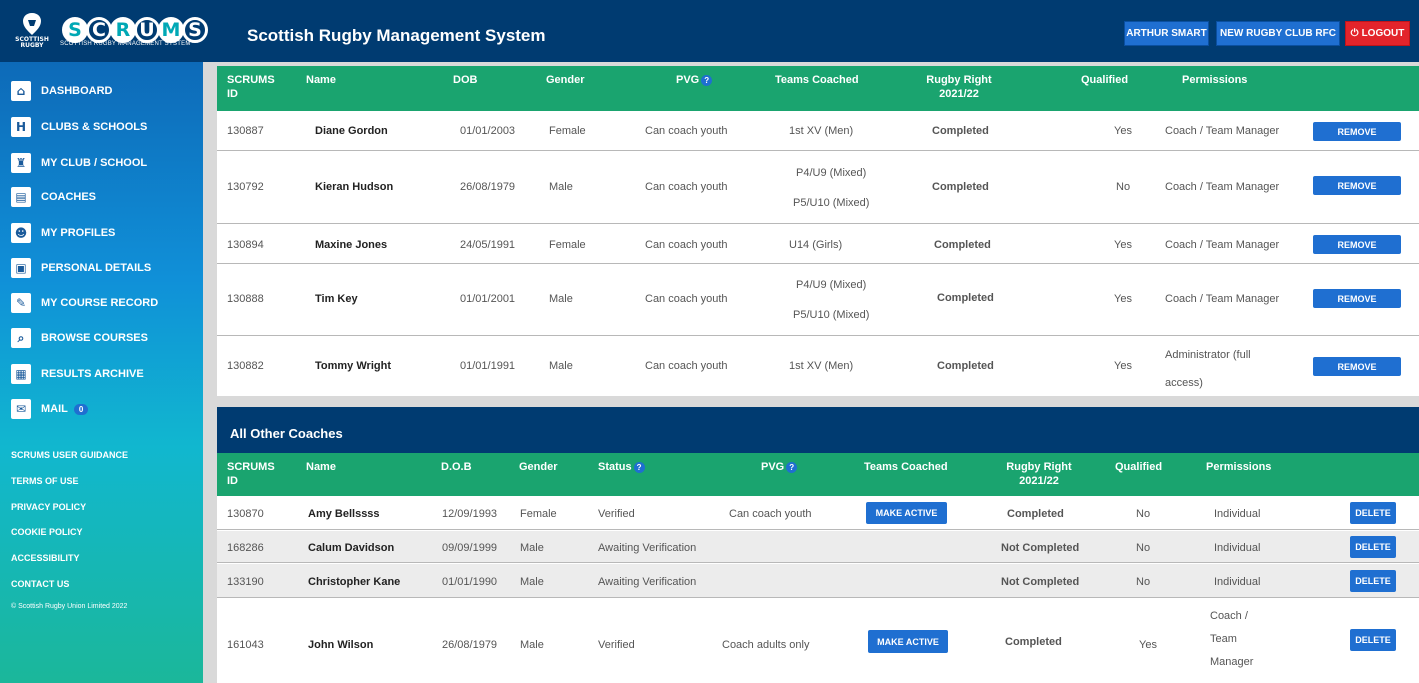  What do you see at coordinates (488, 366) in the screenshot?
I see `dob: 01/01/1991` at bounding box center [488, 366].